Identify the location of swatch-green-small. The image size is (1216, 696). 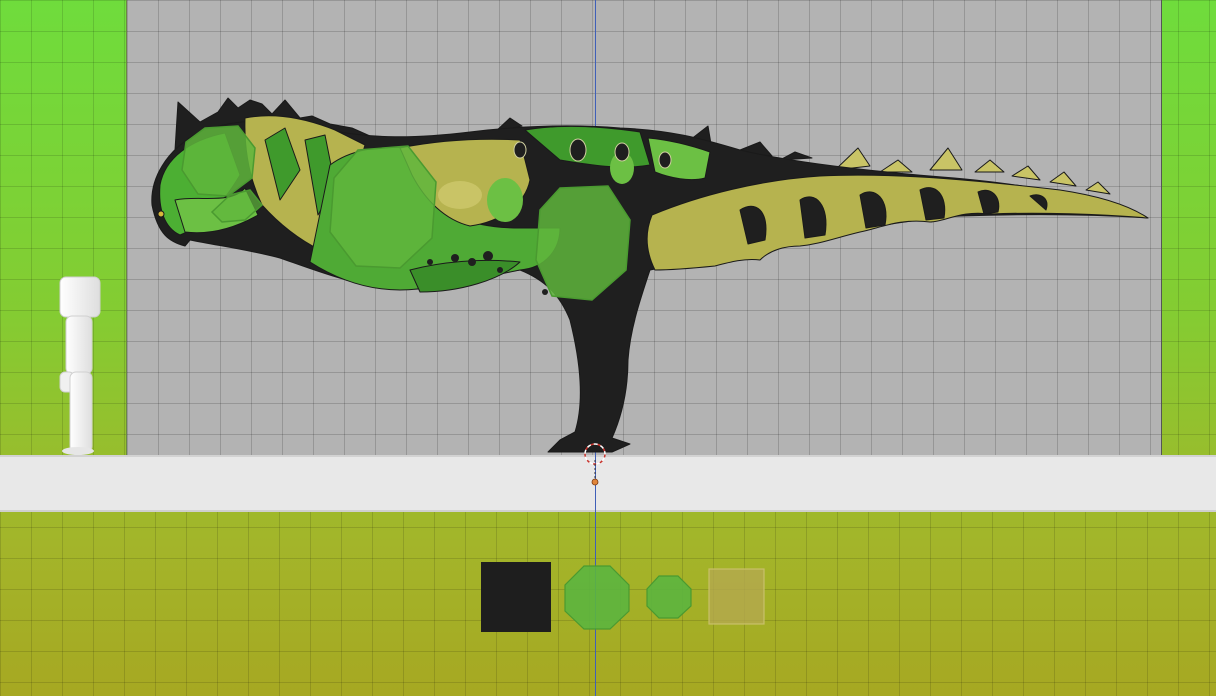
(669, 597).